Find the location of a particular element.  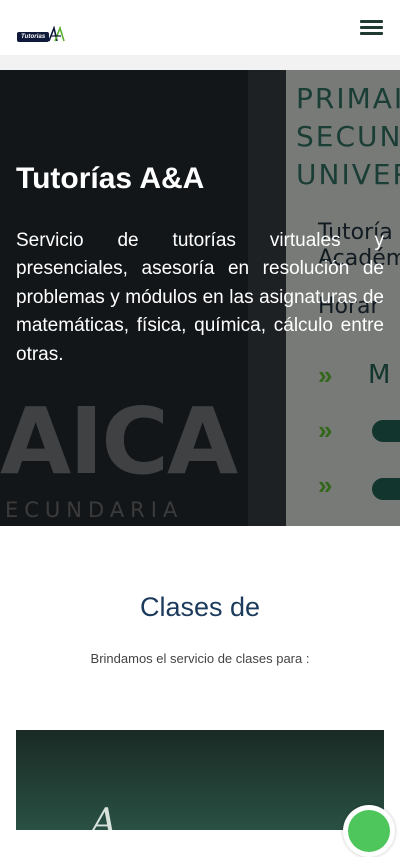

whatsapp-icon is located at coordinates (369, 831).